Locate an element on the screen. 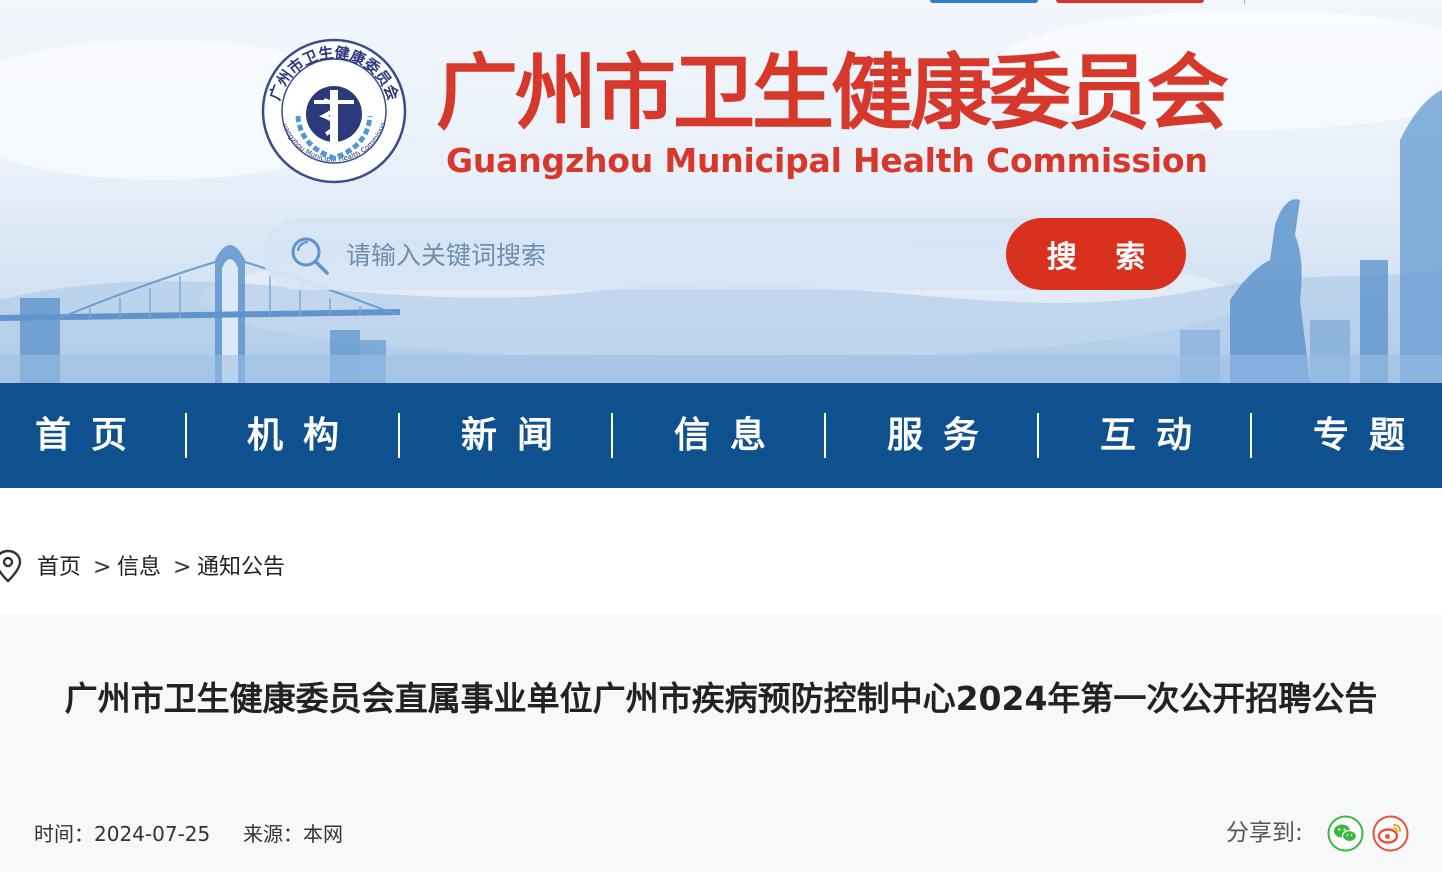  nav-item-information: 信息 is located at coordinates (730, 435).